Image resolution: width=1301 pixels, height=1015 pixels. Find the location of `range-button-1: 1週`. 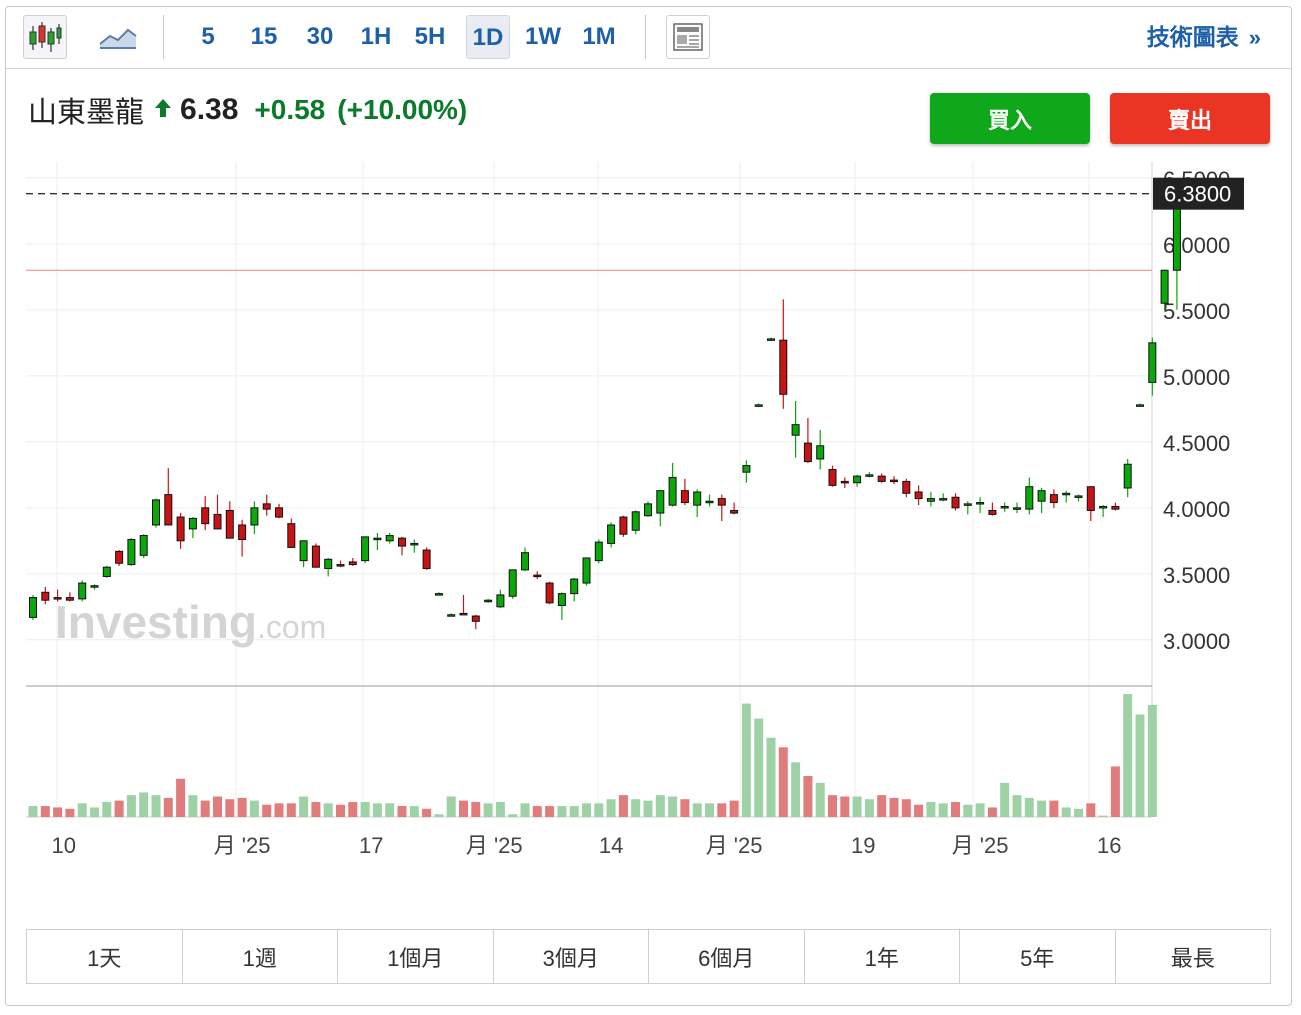

range-button-1: 1週 is located at coordinates (260, 956).